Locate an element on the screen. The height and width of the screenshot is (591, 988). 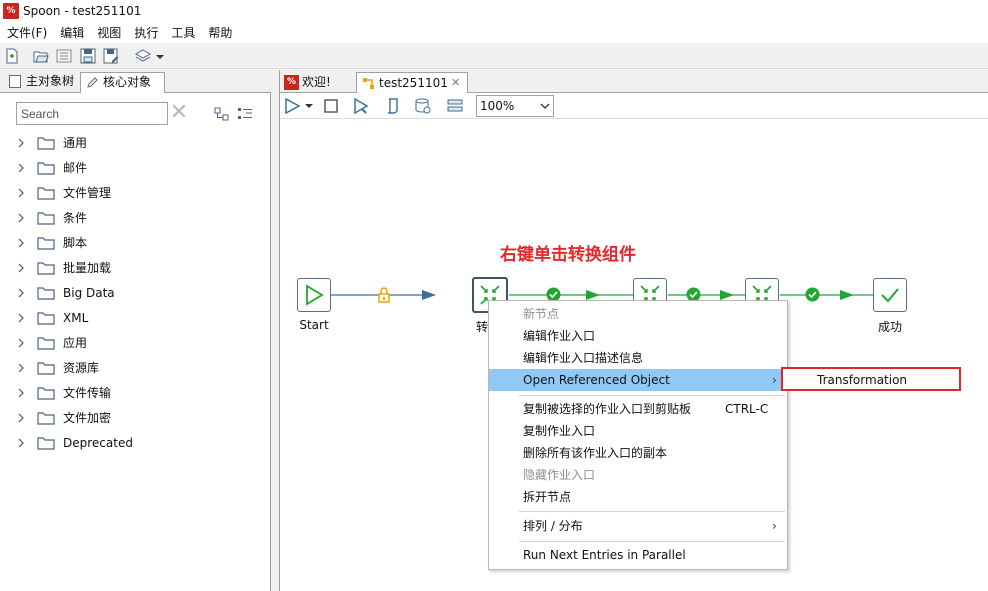
tree-category: 条件 is located at coordinates (135, 218).